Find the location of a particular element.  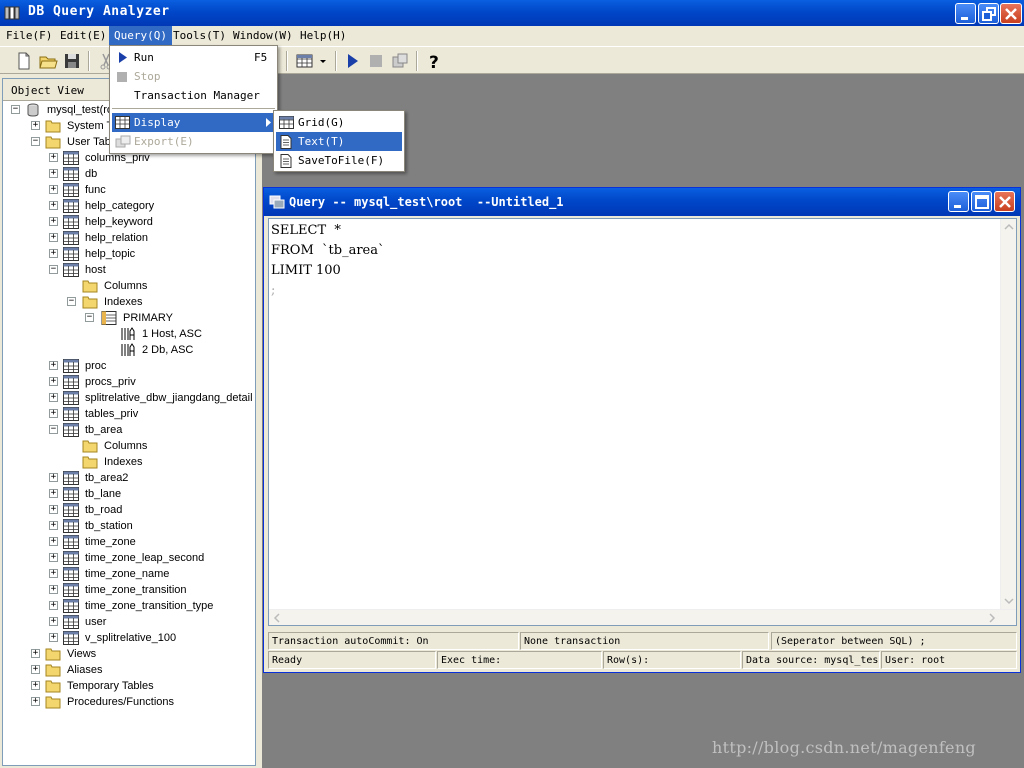

tree-node: + proc is located at coordinates (129, 366).